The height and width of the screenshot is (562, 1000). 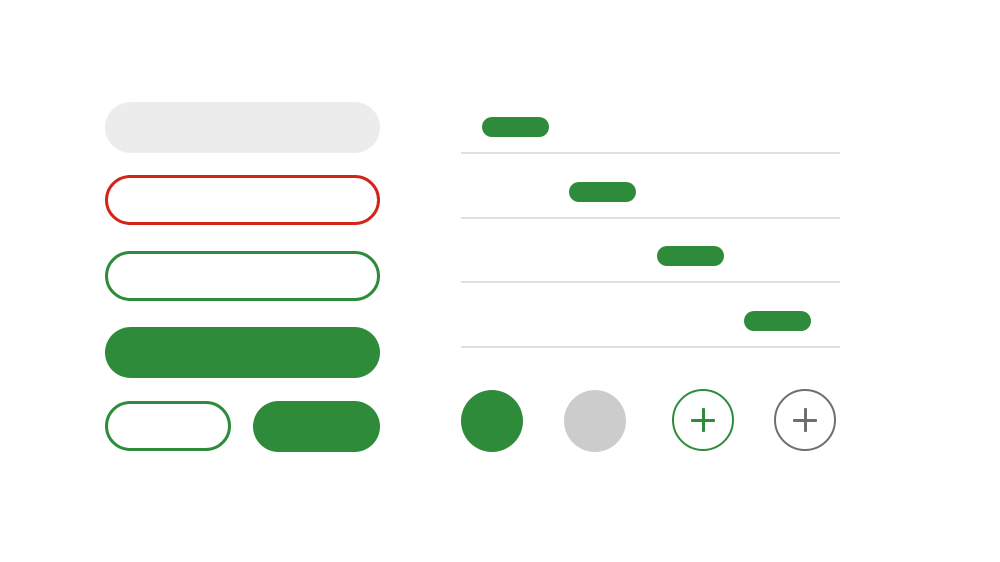 I want to click on outline-button, so click(x=242, y=276).